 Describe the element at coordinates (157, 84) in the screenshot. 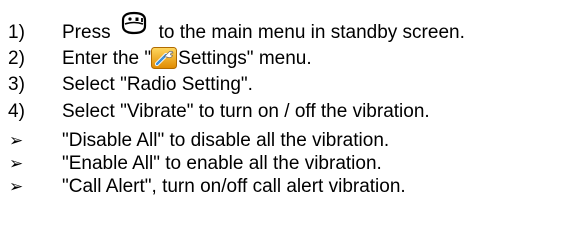

I see `step-text: Select "Radio Setting".` at that location.